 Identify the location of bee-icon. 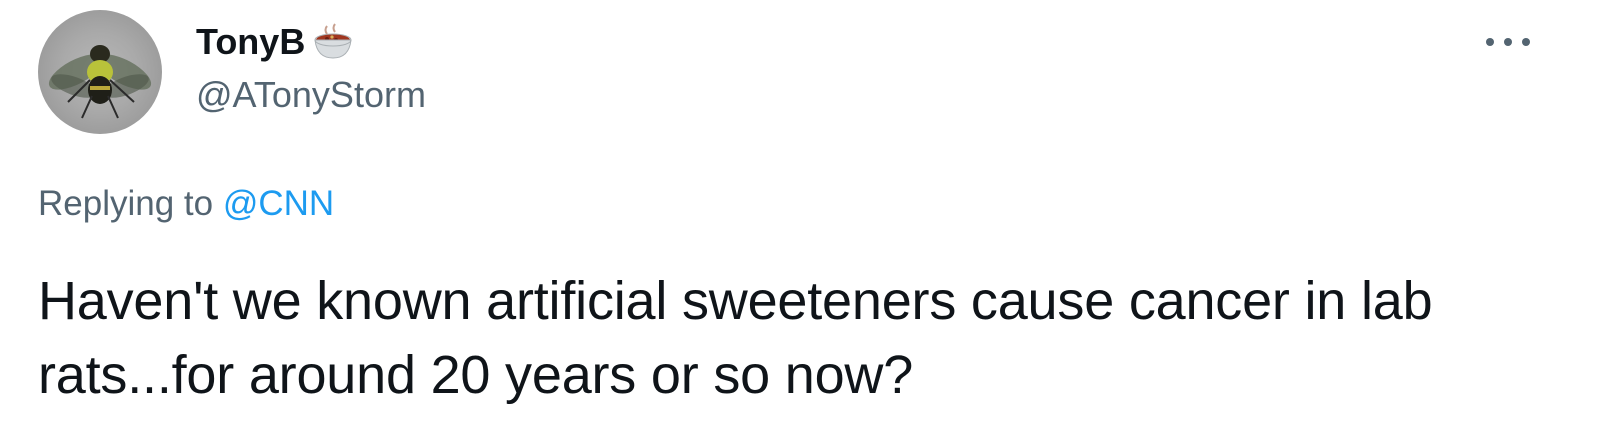
(100, 82).